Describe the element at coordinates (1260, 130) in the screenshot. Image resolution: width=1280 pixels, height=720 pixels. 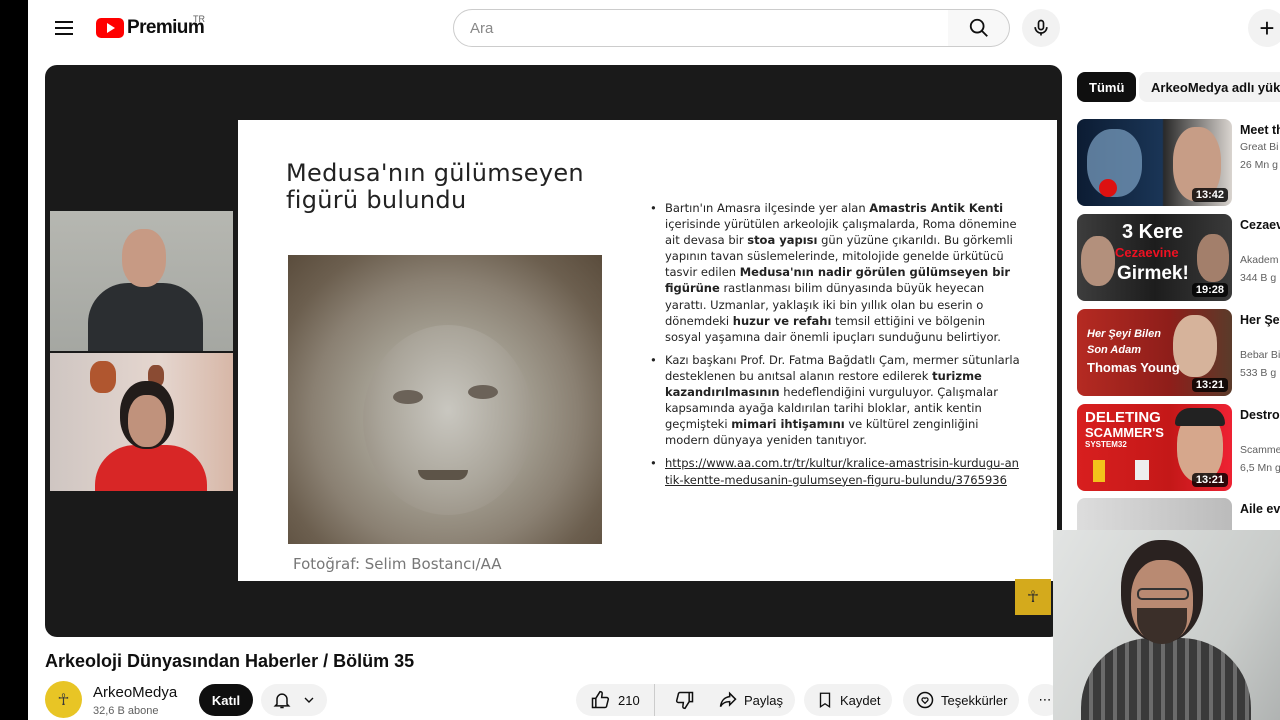
I see `recommendation-title: Meet th` at that location.